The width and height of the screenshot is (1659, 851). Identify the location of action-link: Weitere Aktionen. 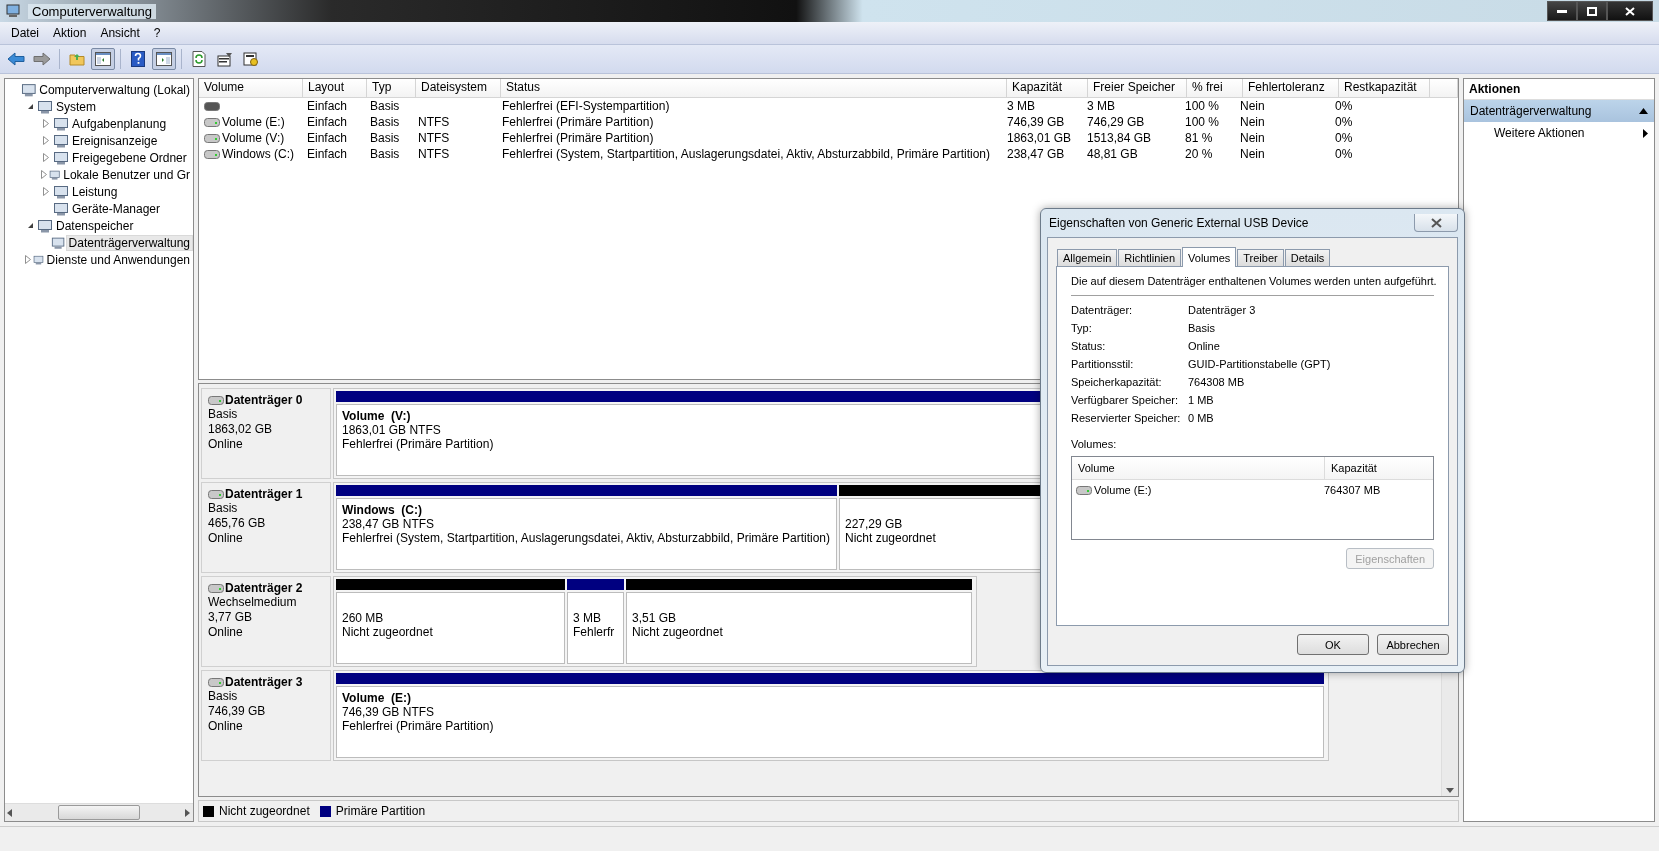
(1539, 133).